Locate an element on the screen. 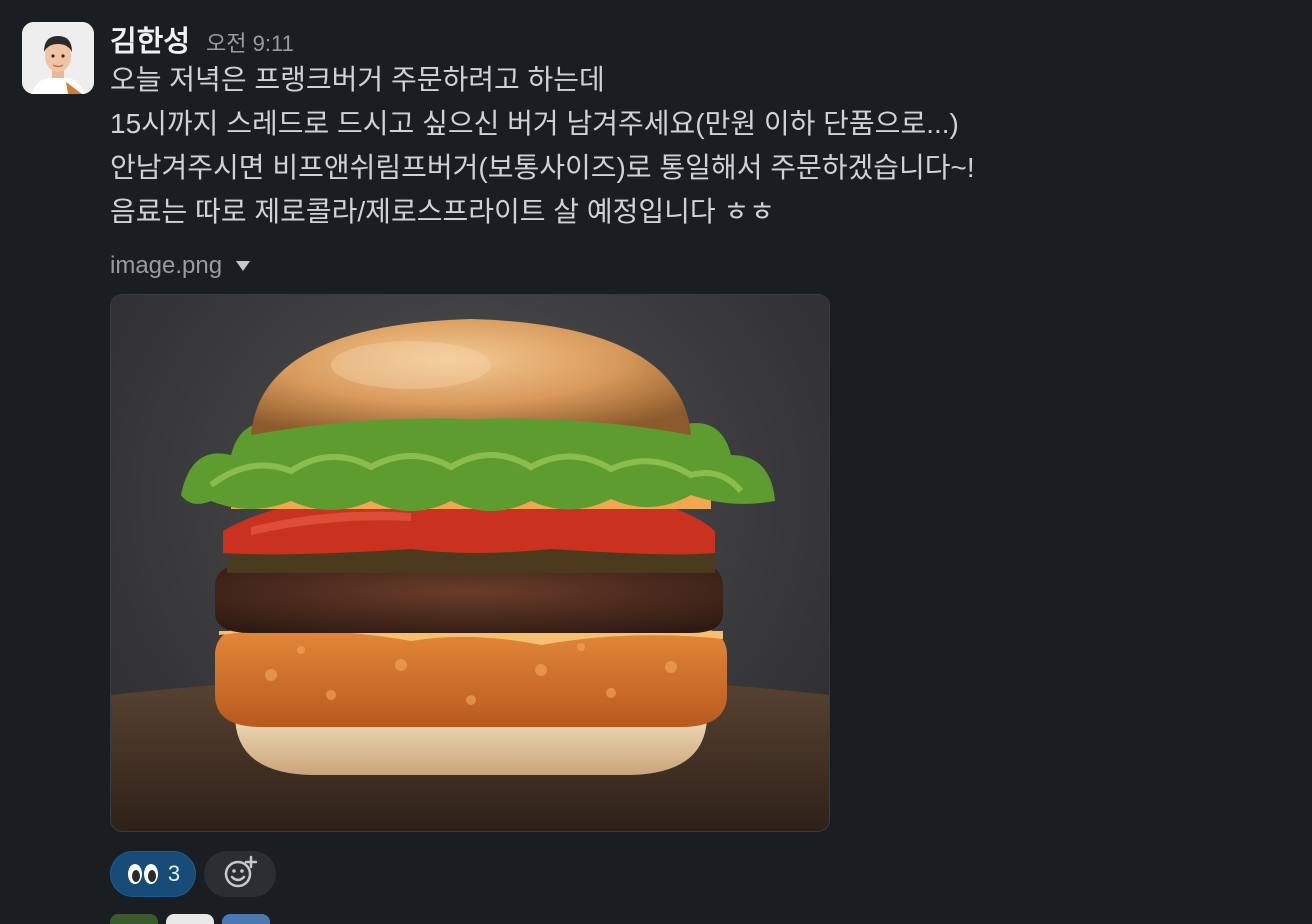 The image size is (1312, 924). eyes-emoji-icon is located at coordinates (143, 874).